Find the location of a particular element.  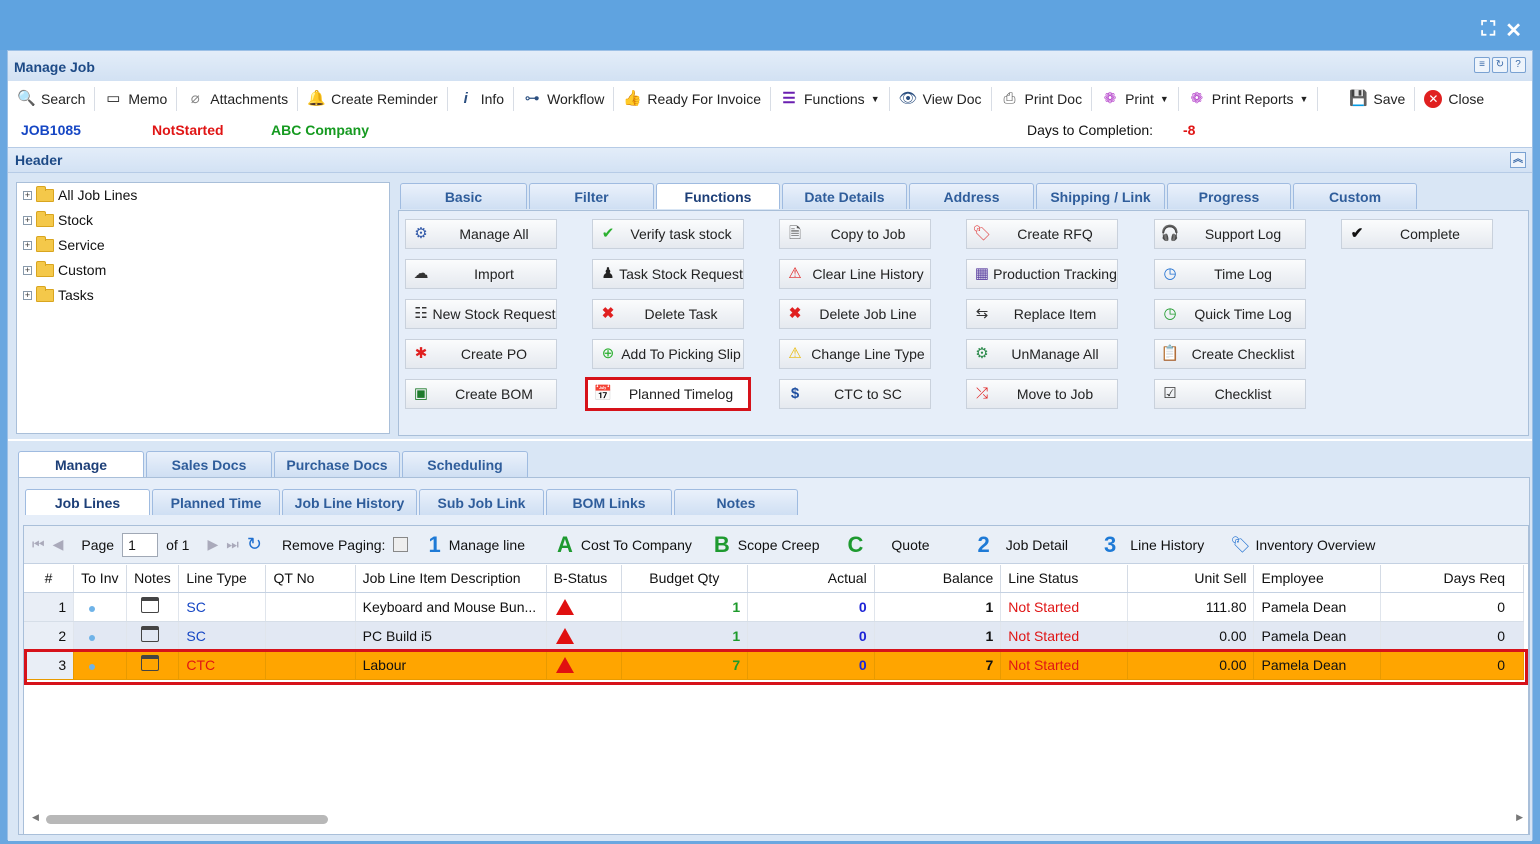

tab-job-lines: Job Lines is located at coordinates (87, 502).